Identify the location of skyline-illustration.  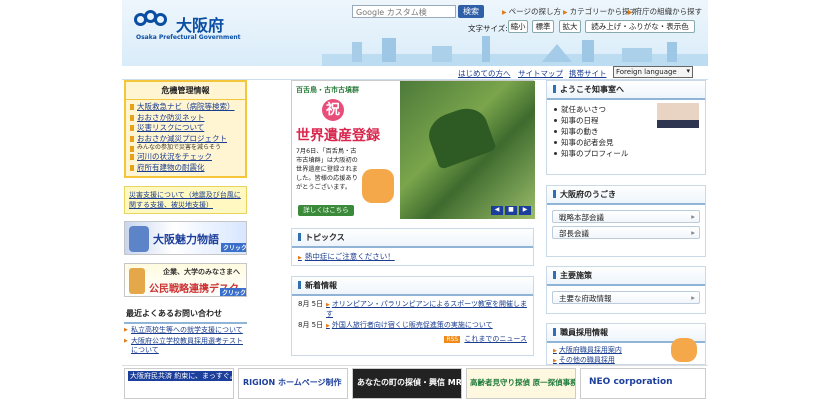
(515, 51).